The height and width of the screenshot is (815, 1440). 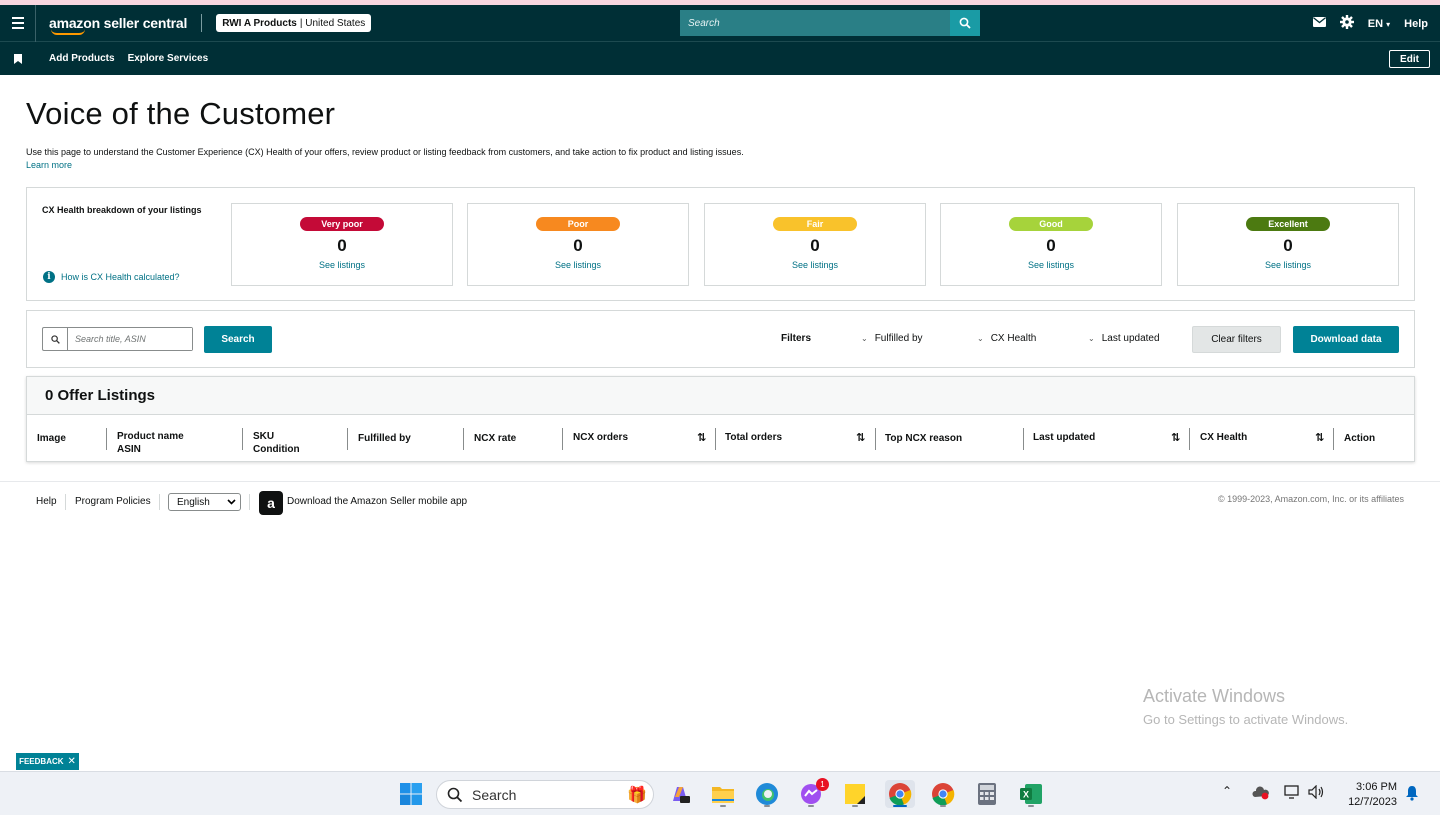 I want to click on onedrive-error-icon, so click(x=1261, y=794).